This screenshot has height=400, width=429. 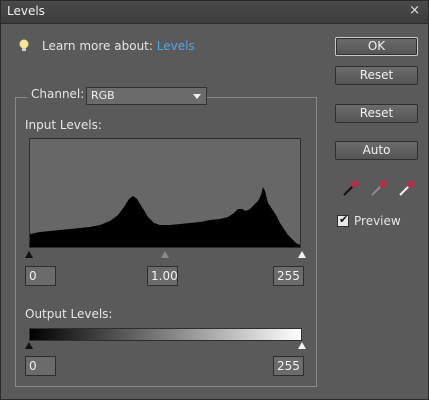 What do you see at coordinates (103, 95) in the screenshot?
I see `channel-value: RGB` at bounding box center [103, 95].